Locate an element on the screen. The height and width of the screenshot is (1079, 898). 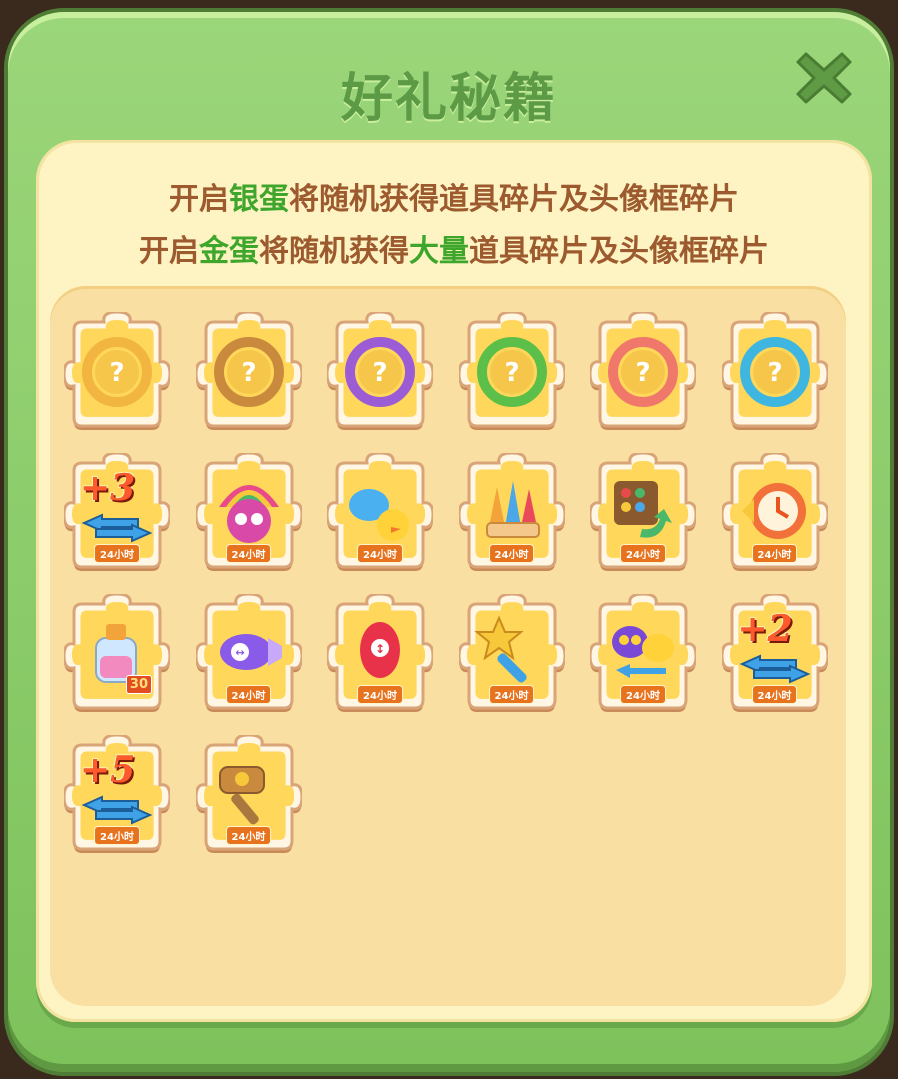
item-tile: +5 24小时 is located at coordinates (117, 797).